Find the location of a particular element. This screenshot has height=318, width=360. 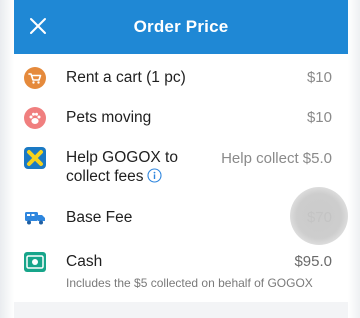

left-edge-shadow is located at coordinates (7, 159).